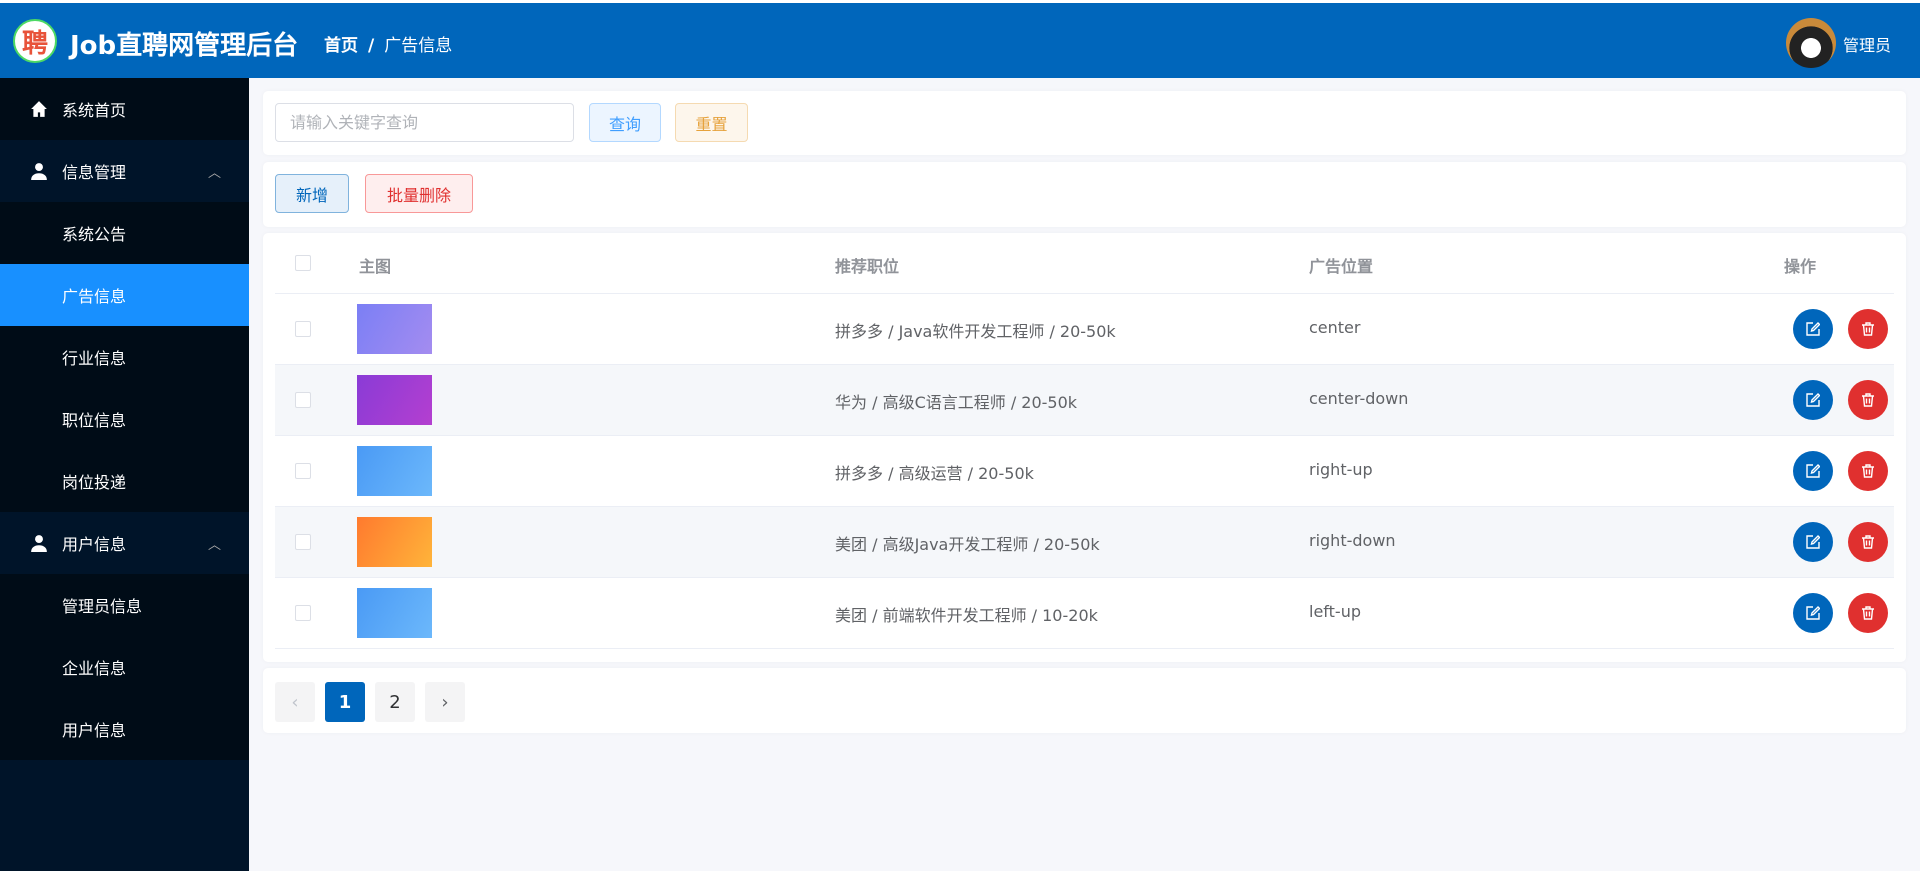  I want to click on position-cell: center, so click(1335, 327).